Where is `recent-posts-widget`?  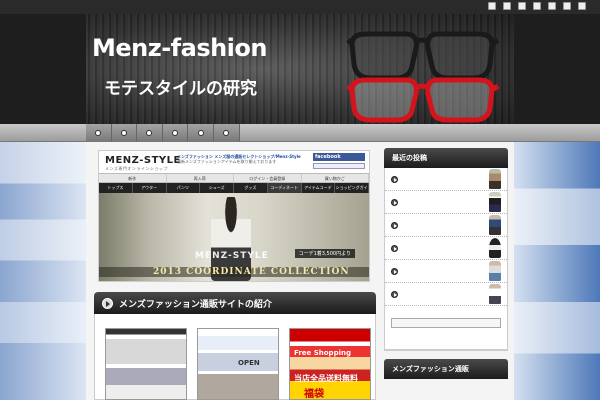
recent-posts-widget is located at coordinates (446, 259).